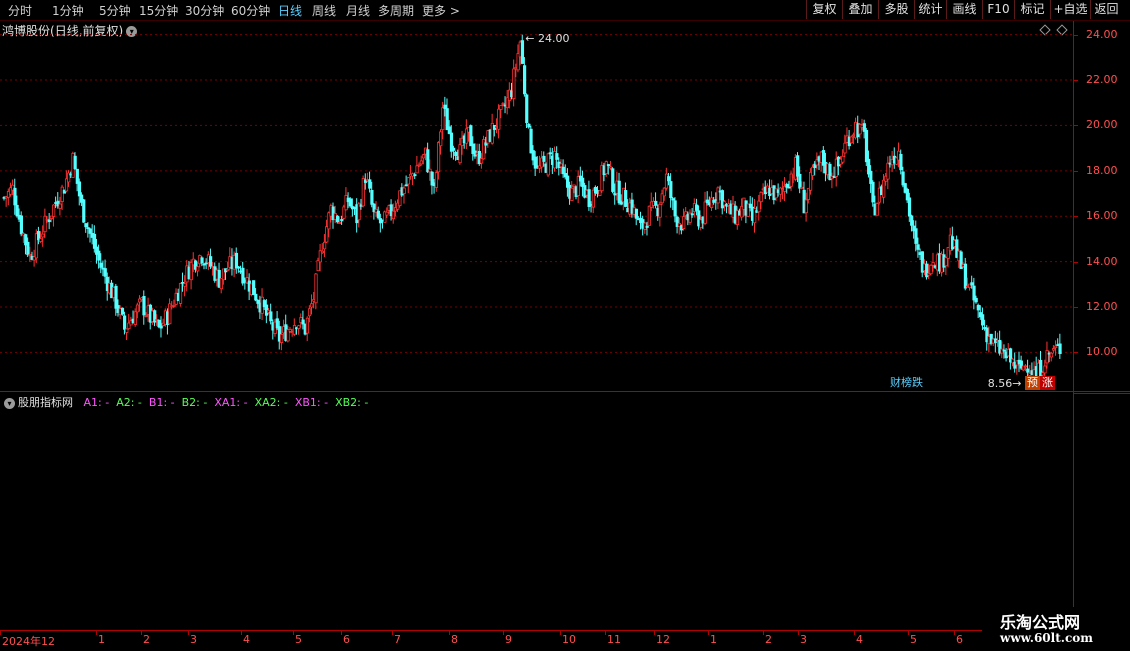 This screenshot has height=651, width=1130. What do you see at coordinates (158, 10) in the screenshot?
I see `period-15min: 15分钟` at bounding box center [158, 10].